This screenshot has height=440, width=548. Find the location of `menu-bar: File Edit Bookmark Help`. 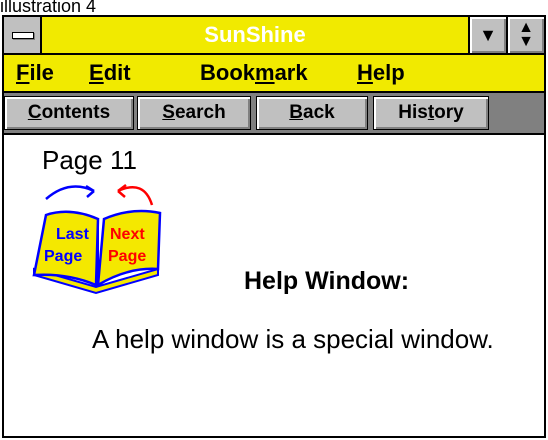

menu-bar: File Edit Bookmark Help is located at coordinates (274, 74).